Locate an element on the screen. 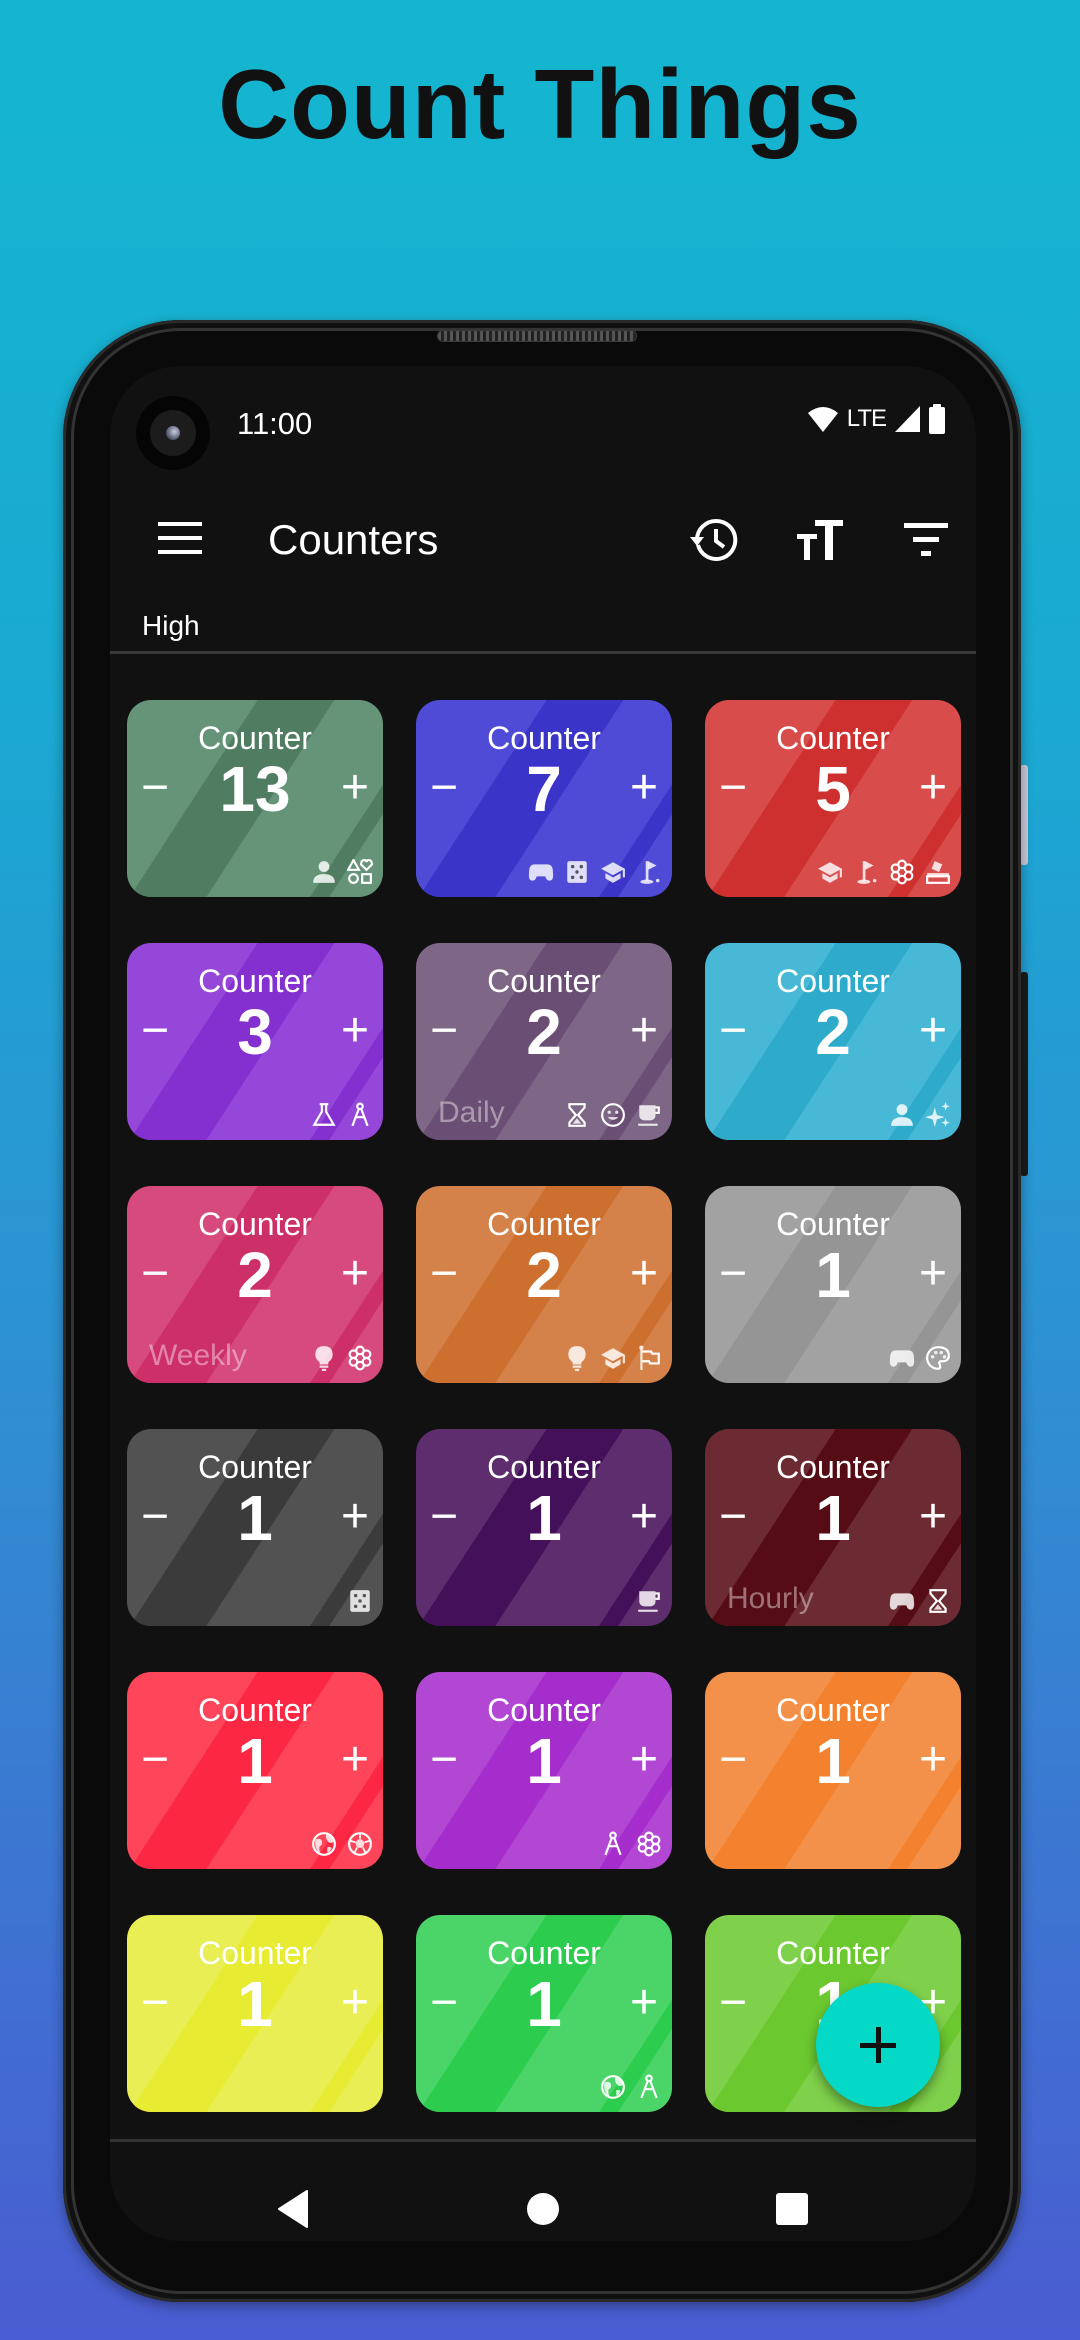 Image resolution: width=1080 pixels, height=2340 pixels. gamepad-icon is located at coordinates (902, 1601).